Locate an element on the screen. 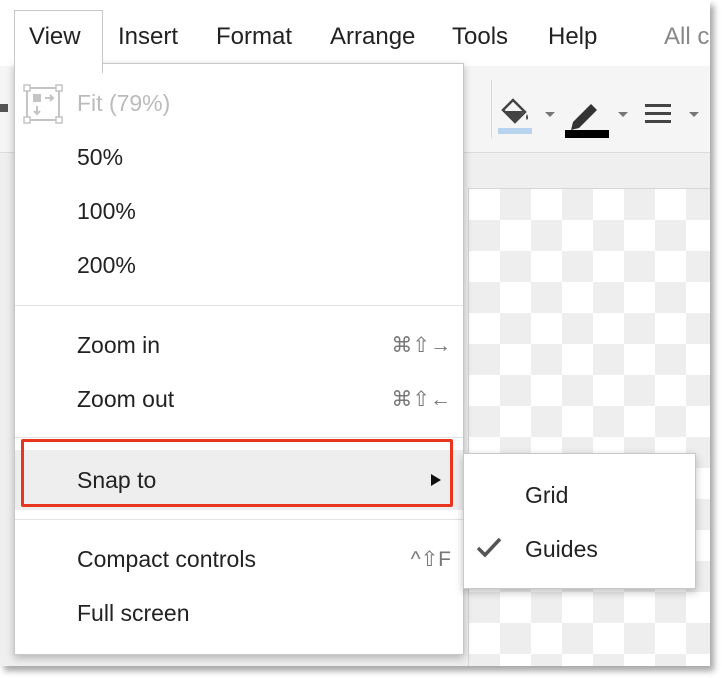 This screenshot has height=678, width=722. zoom-out-shortcut: ⌘⇧← is located at coordinates (421, 399).